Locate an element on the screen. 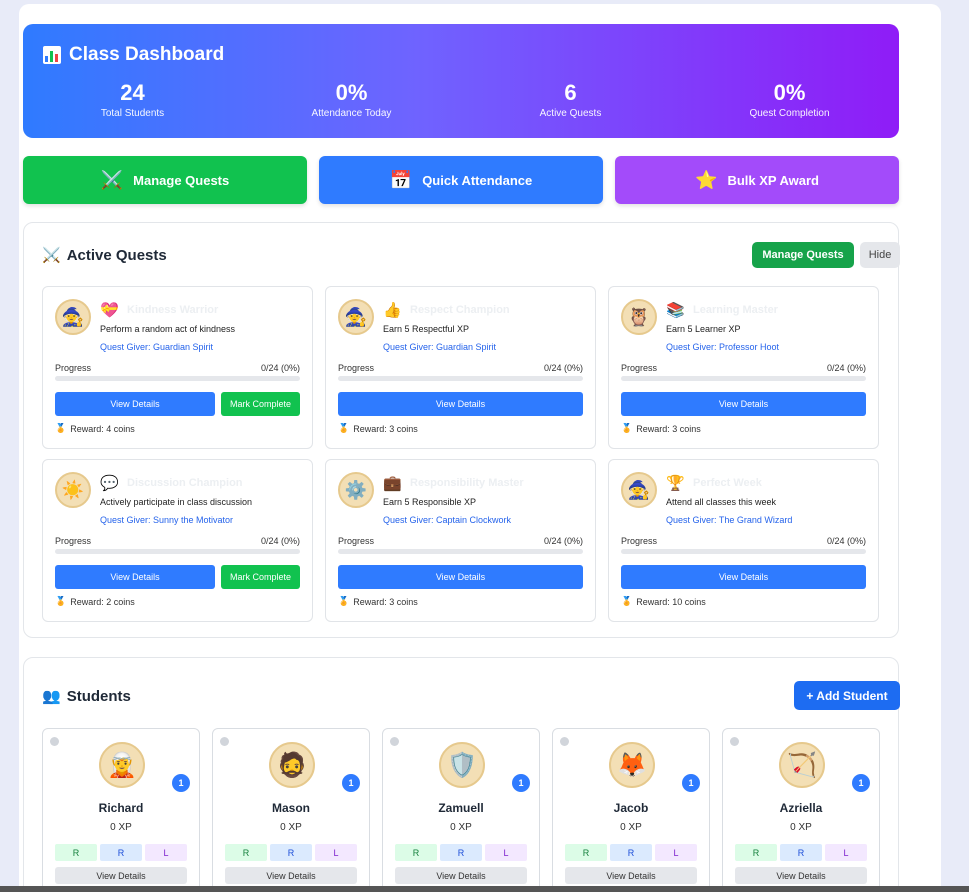 The image size is (969, 892). student-card: 🛡️ 1 Zamuell 0 XP RRL View Details is located at coordinates (461, 810).